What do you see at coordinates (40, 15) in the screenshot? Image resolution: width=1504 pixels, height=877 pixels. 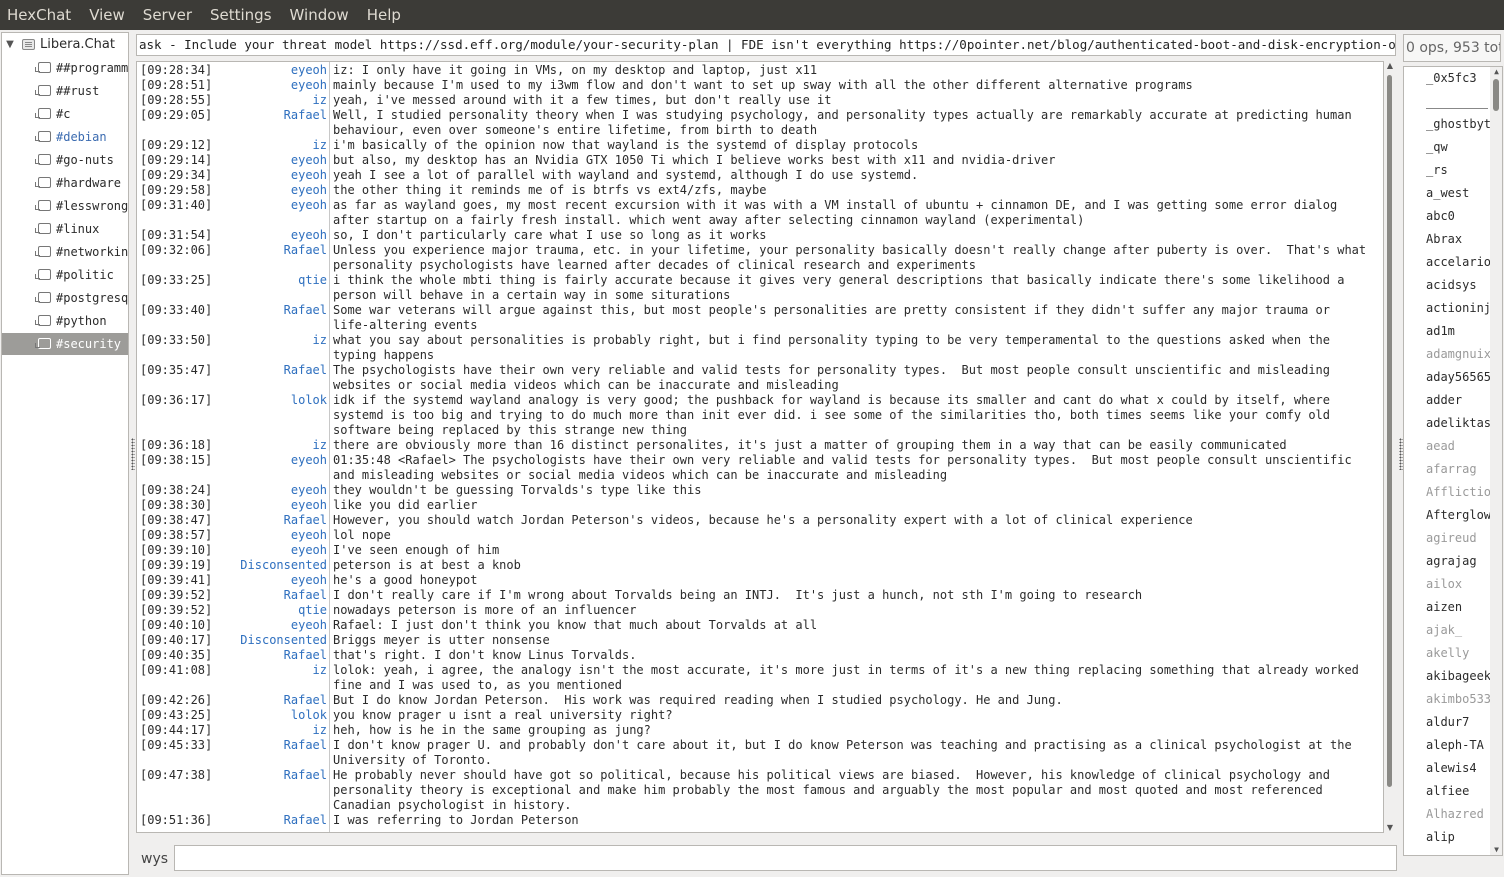 I see `menu-hexchat: HexChat` at bounding box center [40, 15].